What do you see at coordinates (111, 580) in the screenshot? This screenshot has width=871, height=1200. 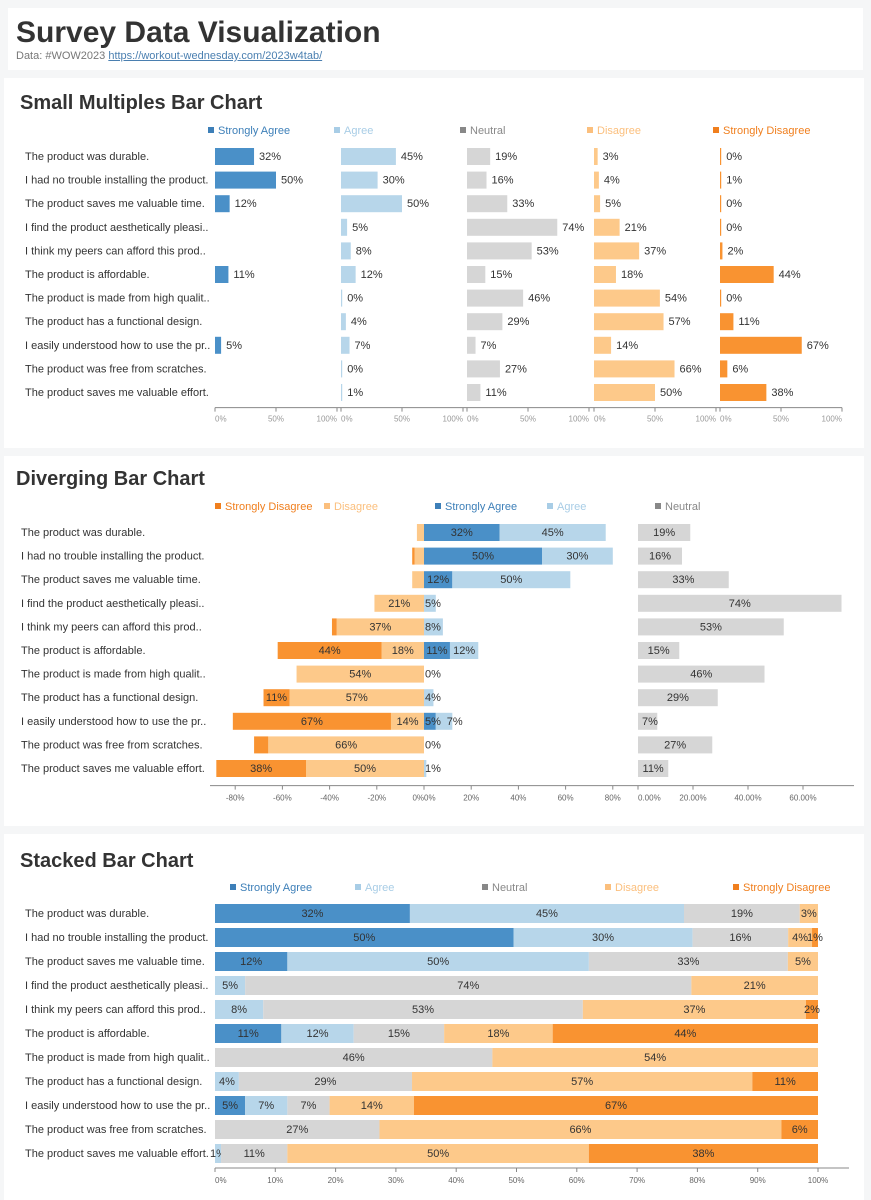 I see `row-label: The product saves me valuable time.` at bounding box center [111, 580].